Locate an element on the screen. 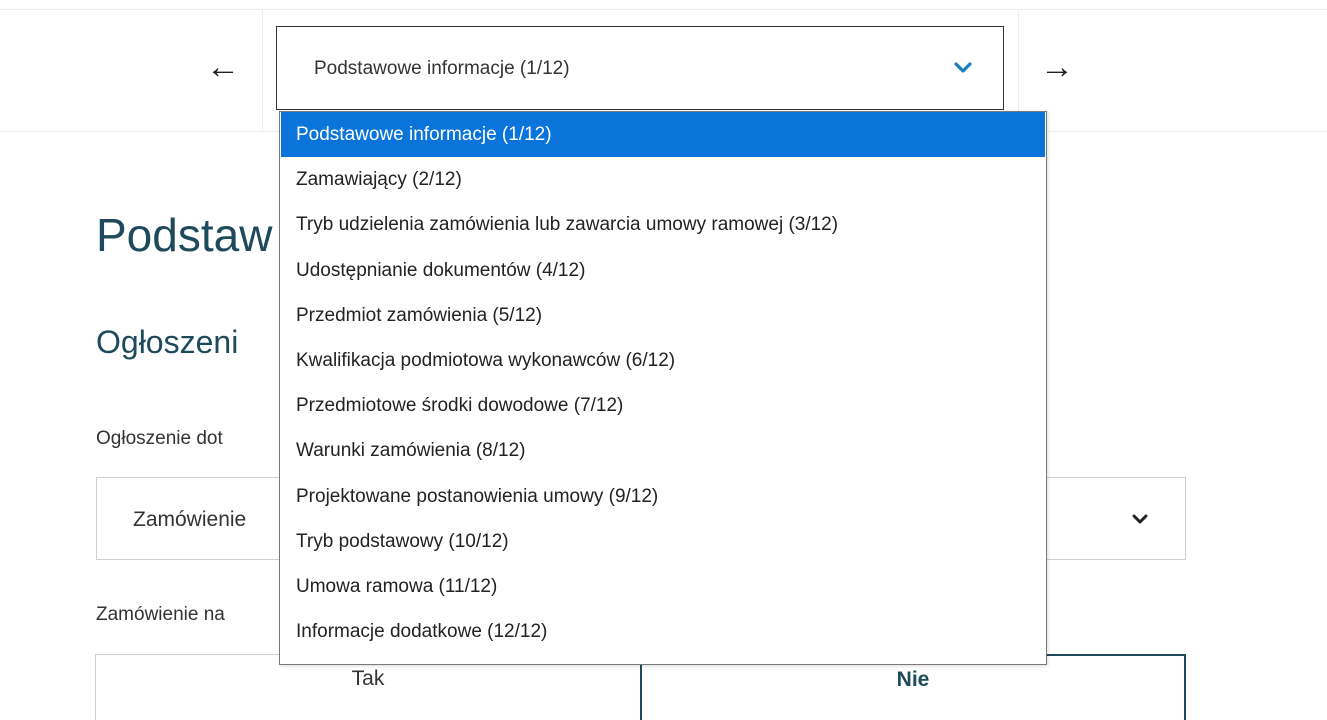 The image size is (1327, 720). section-option: Przedmiot zamówienia (5/12) is located at coordinates (663, 315).